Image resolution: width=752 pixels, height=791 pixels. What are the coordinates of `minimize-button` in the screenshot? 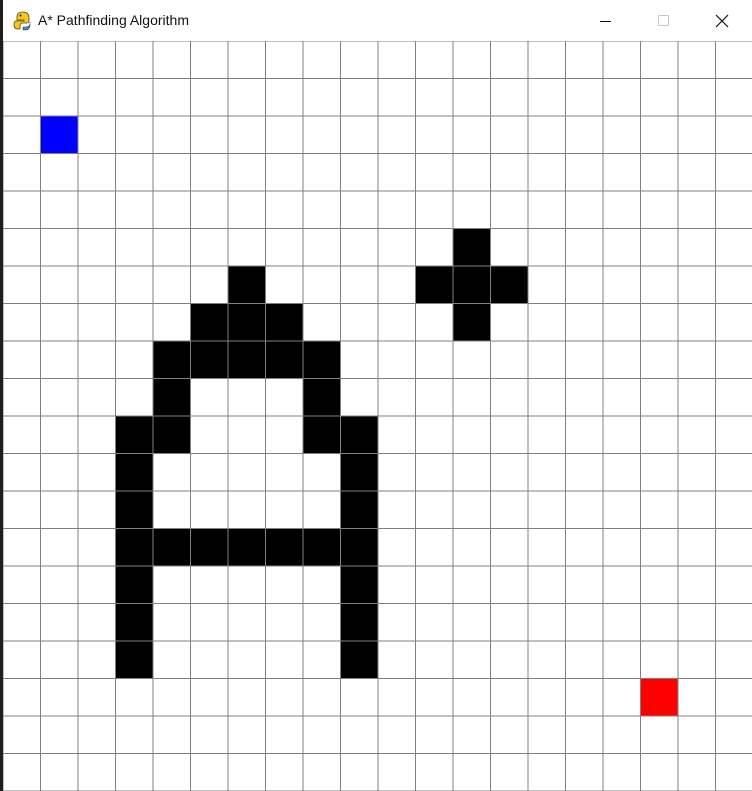 It's located at (606, 20).